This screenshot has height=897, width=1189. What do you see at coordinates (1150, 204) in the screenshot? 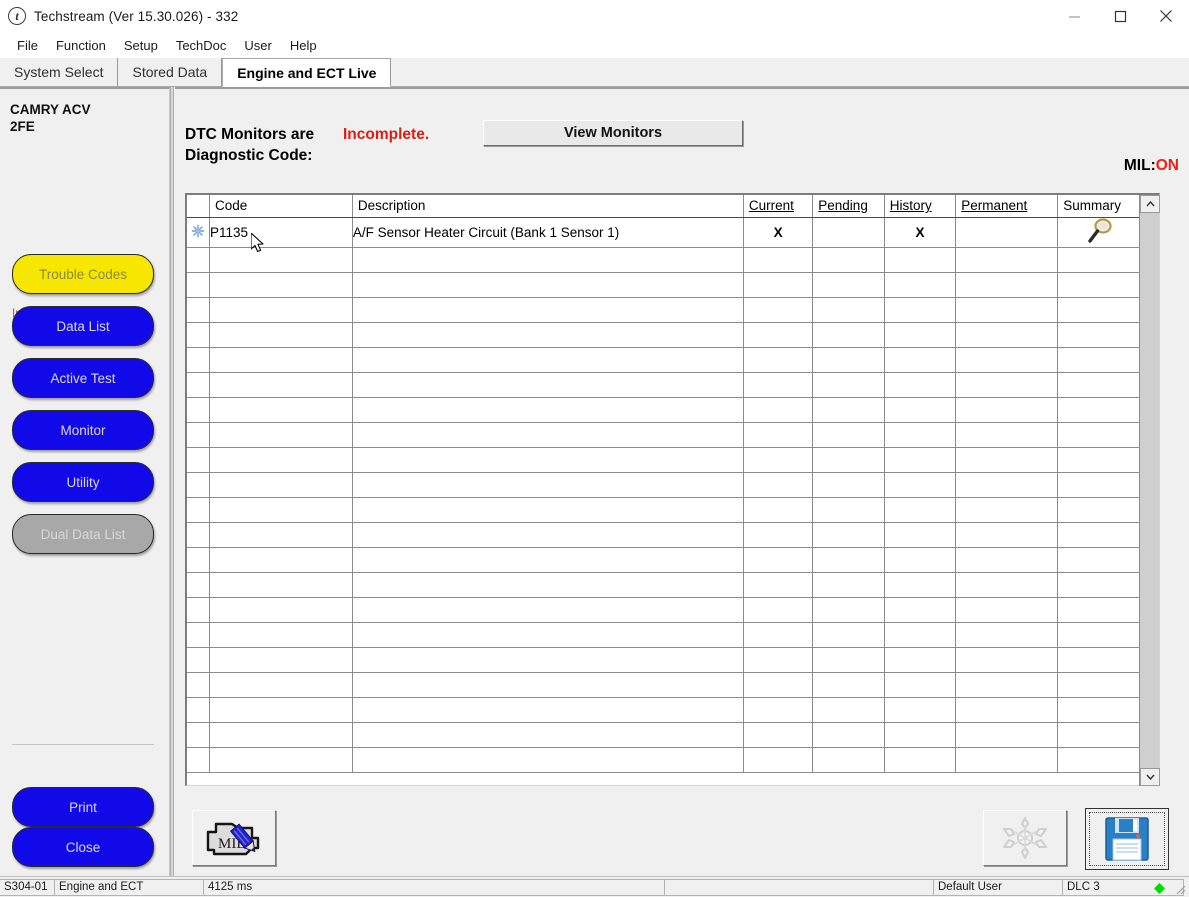
I see `chevron-up-icon` at bounding box center [1150, 204].